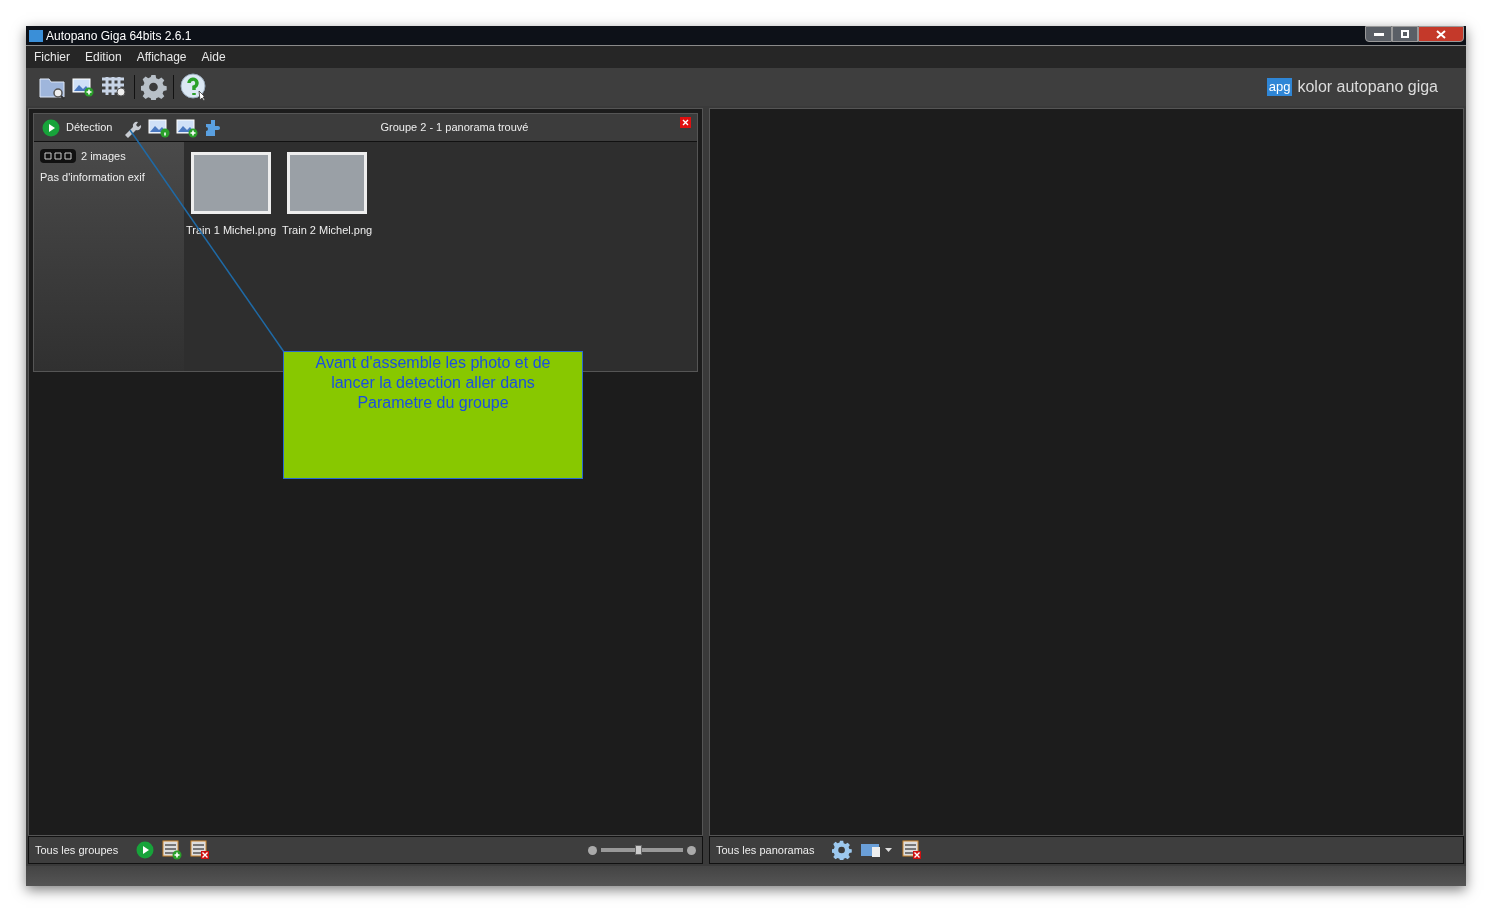  What do you see at coordinates (194, 87) in the screenshot?
I see `help-icon` at bounding box center [194, 87].